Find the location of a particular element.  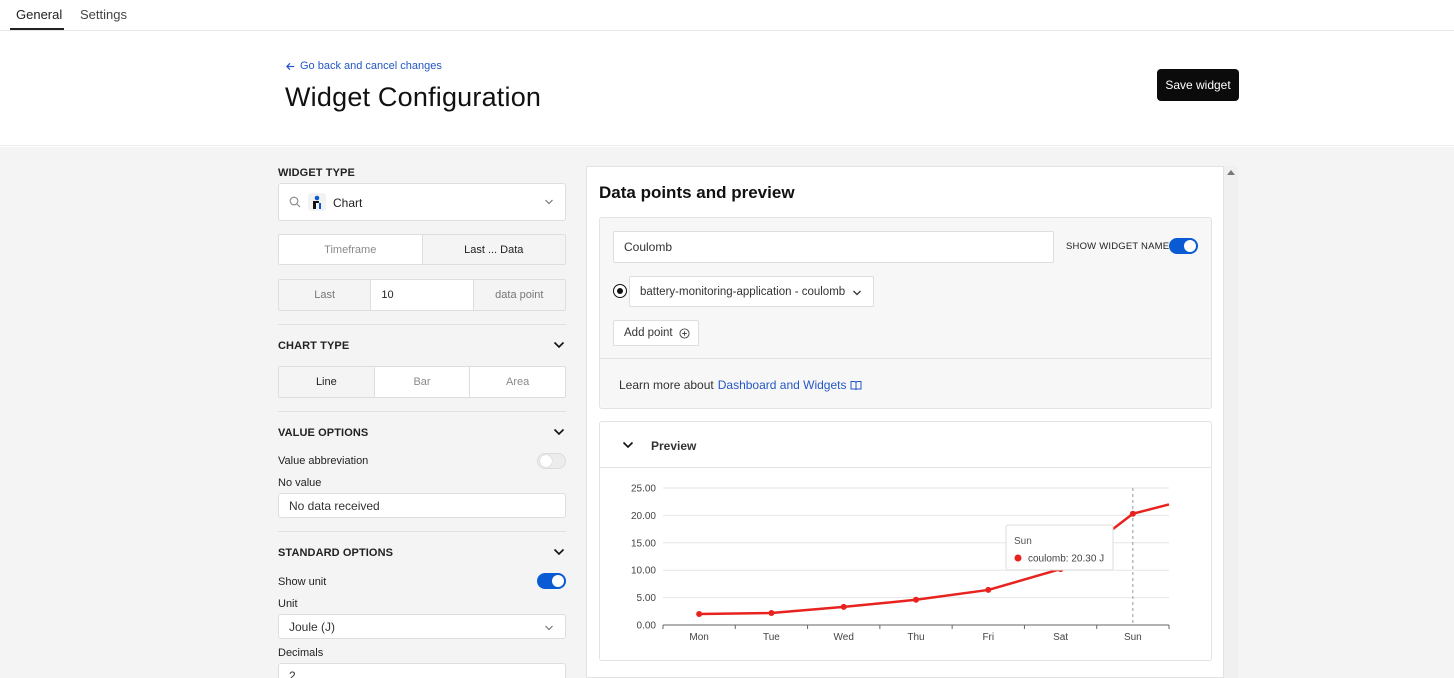

tab-settings: Settings is located at coordinates (103, 14).